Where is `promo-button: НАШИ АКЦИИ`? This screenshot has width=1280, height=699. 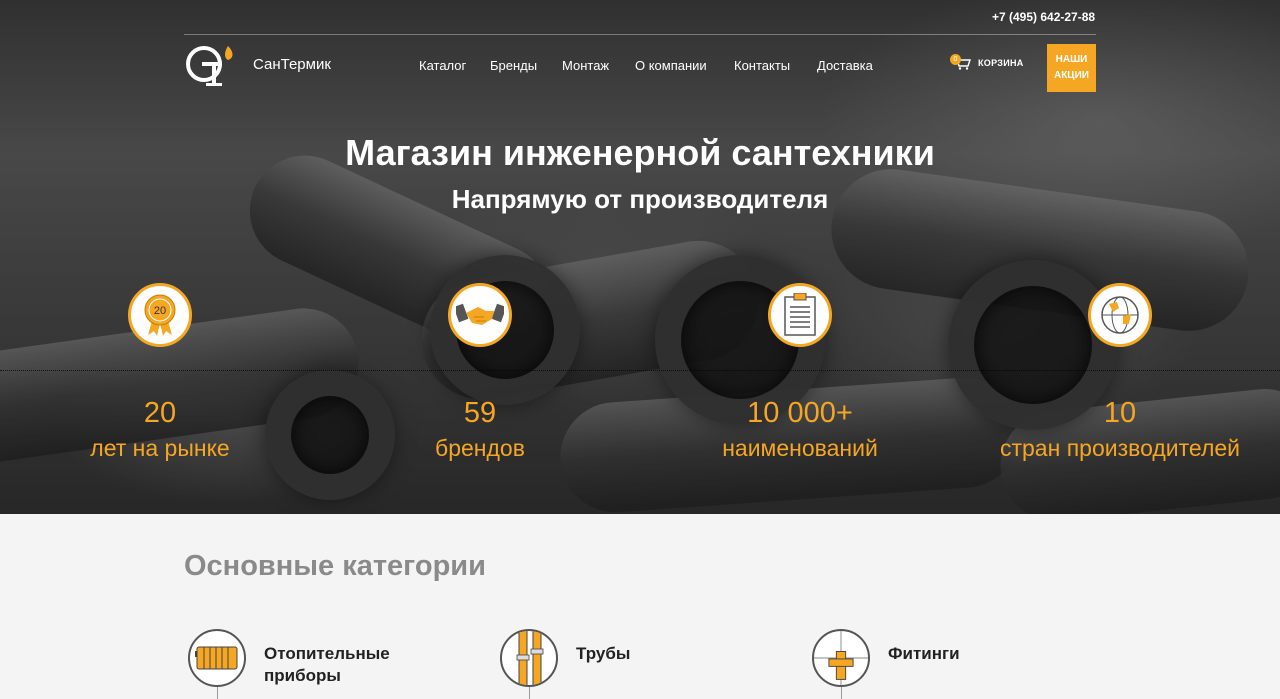 promo-button: НАШИ АКЦИИ is located at coordinates (1071, 68).